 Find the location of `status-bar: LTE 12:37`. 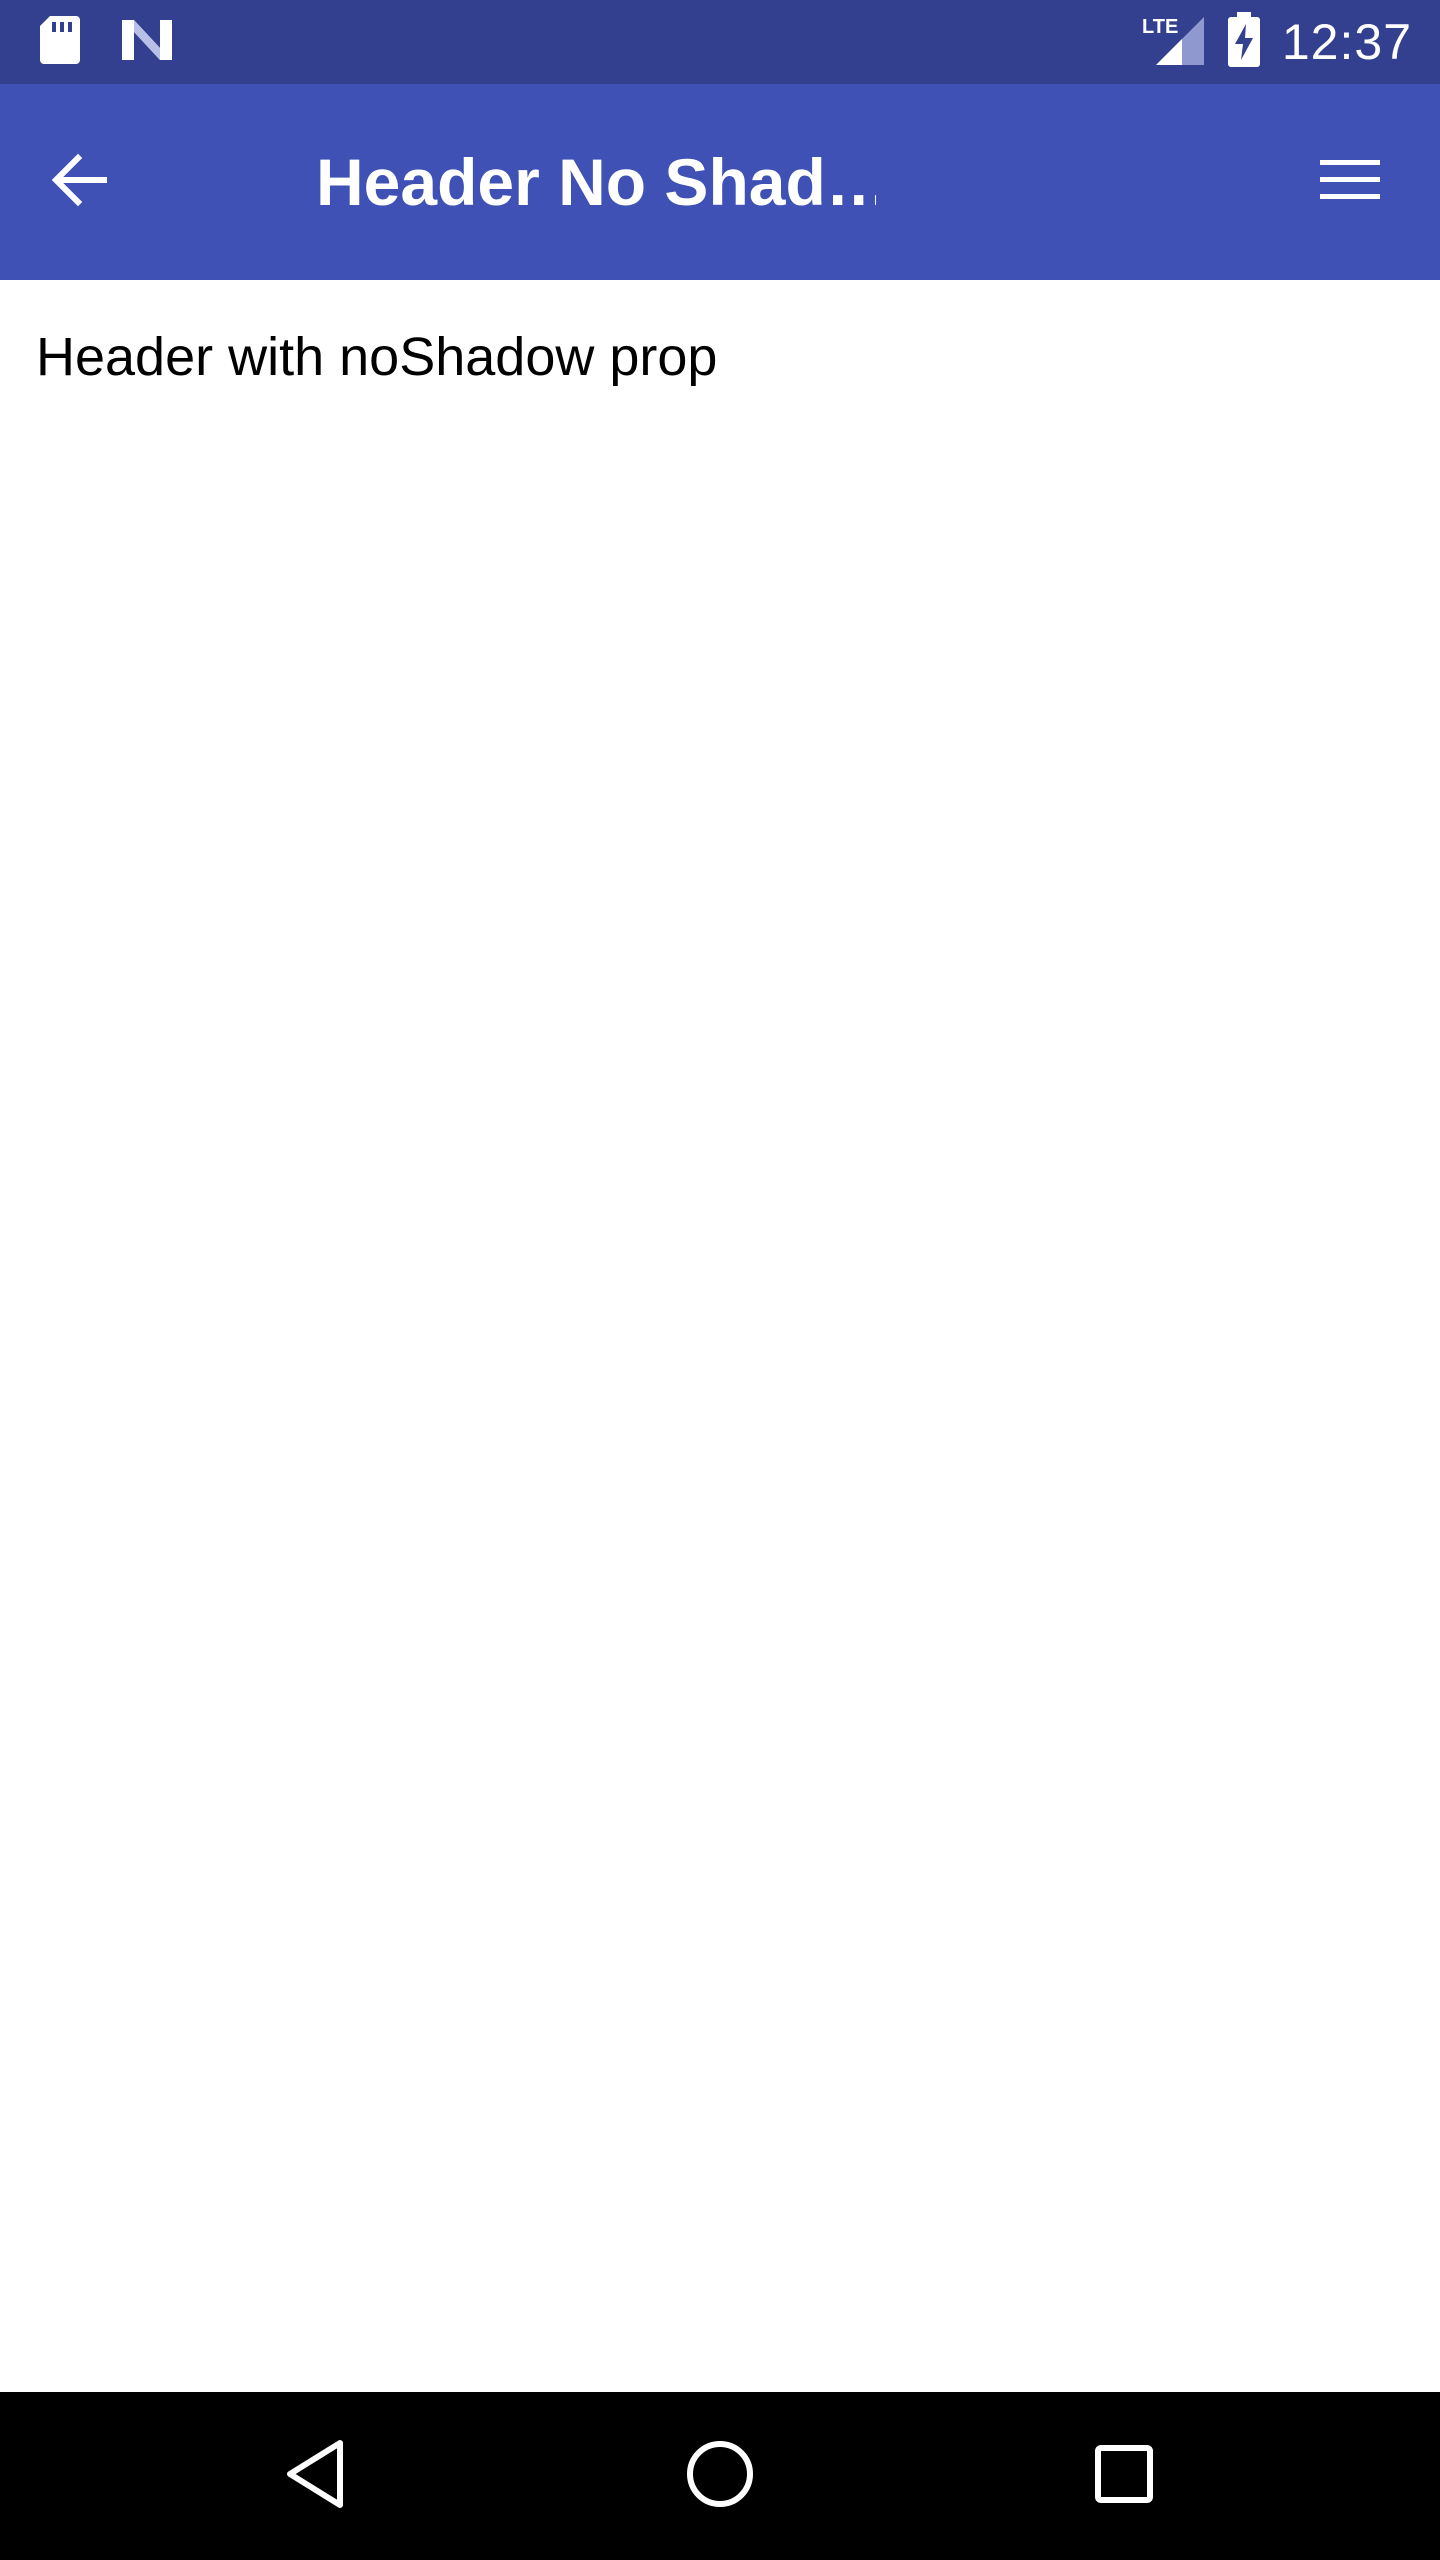

status-bar: LTE 12:37 is located at coordinates (720, 42).